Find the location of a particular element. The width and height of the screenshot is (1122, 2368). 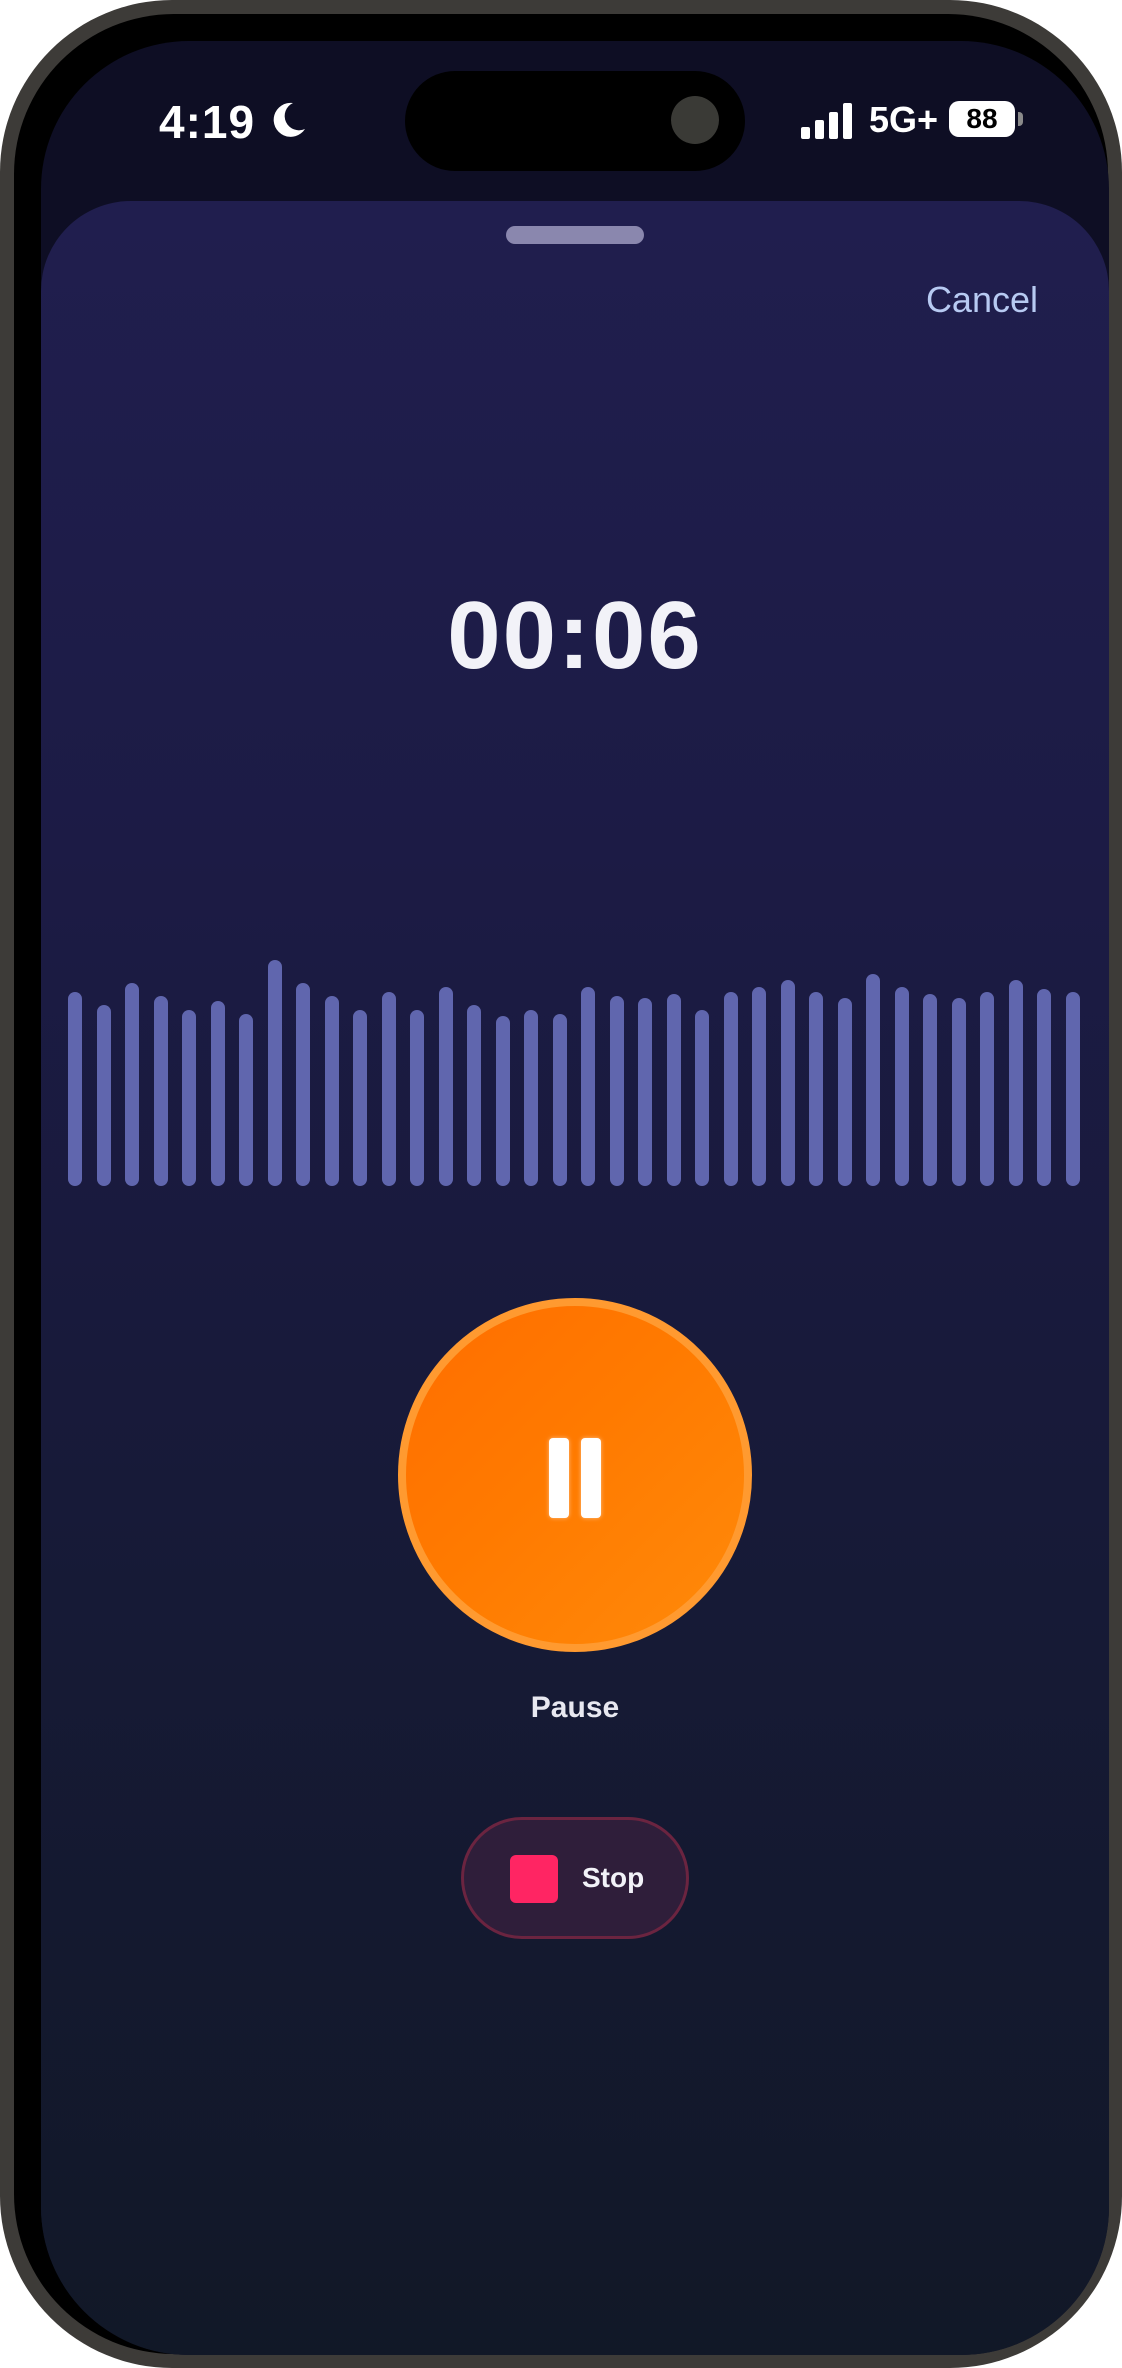

stop-icon is located at coordinates (534, 1879).